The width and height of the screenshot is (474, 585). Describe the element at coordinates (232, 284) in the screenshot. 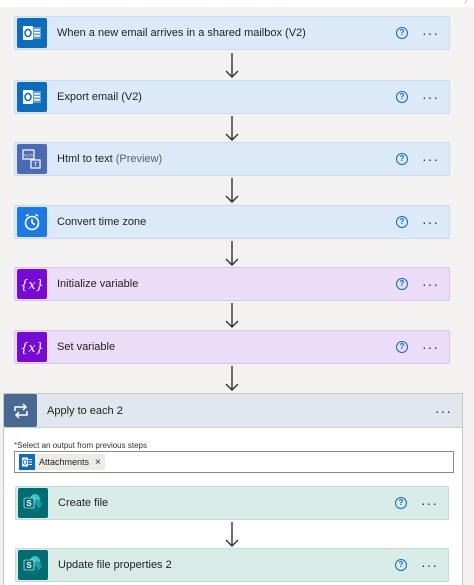

I see `step-initialize-variable: {x} Initialize variable ? ···` at that location.